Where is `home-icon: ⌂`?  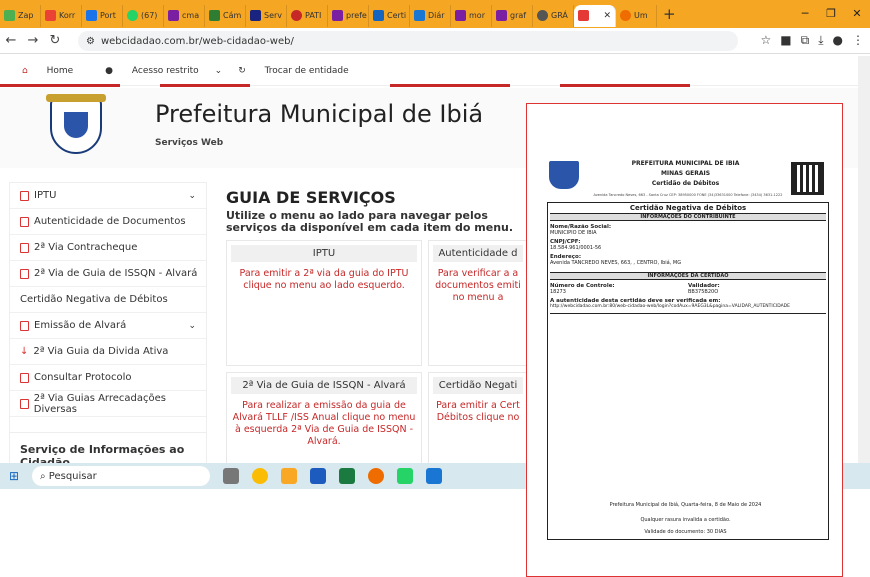 home-icon: ⌂ is located at coordinates (25, 70).